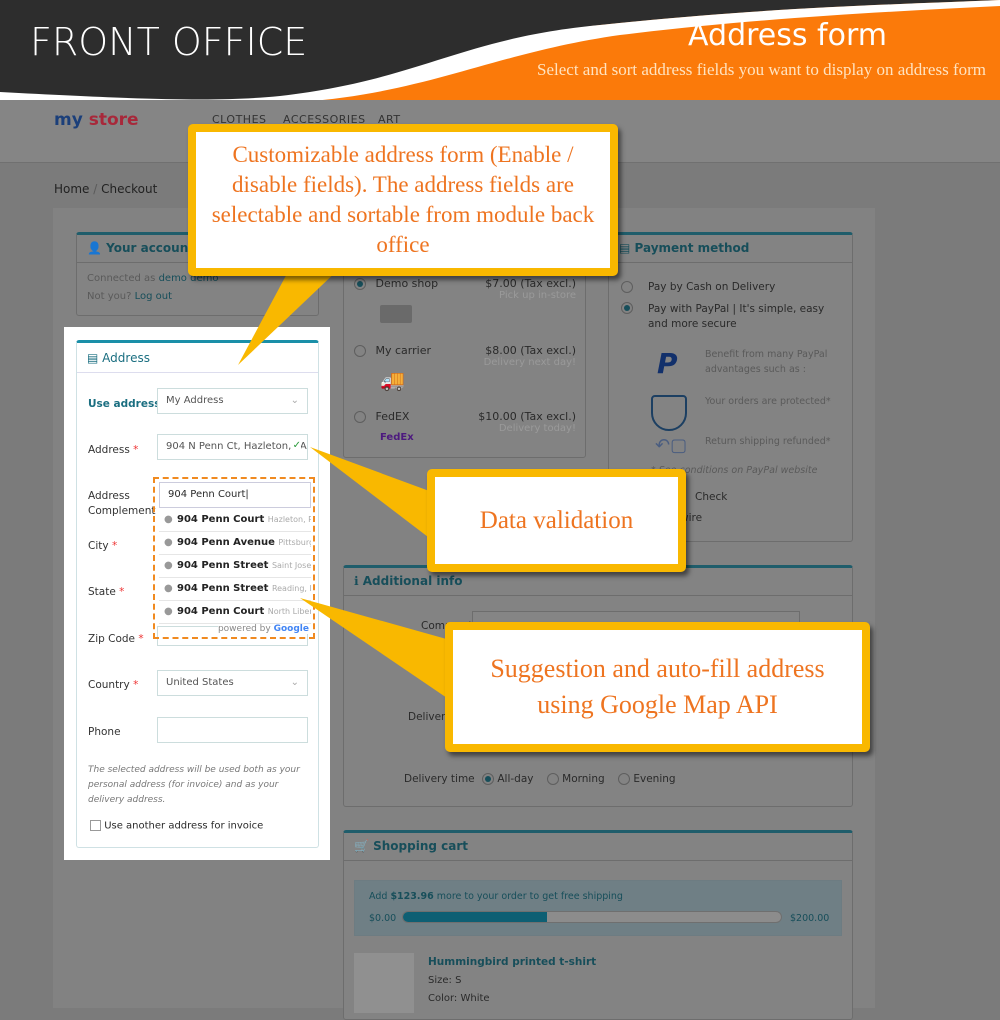  What do you see at coordinates (371, 493) in the screenshot?
I see `pointer-validation` at bounding box center [371, 493].